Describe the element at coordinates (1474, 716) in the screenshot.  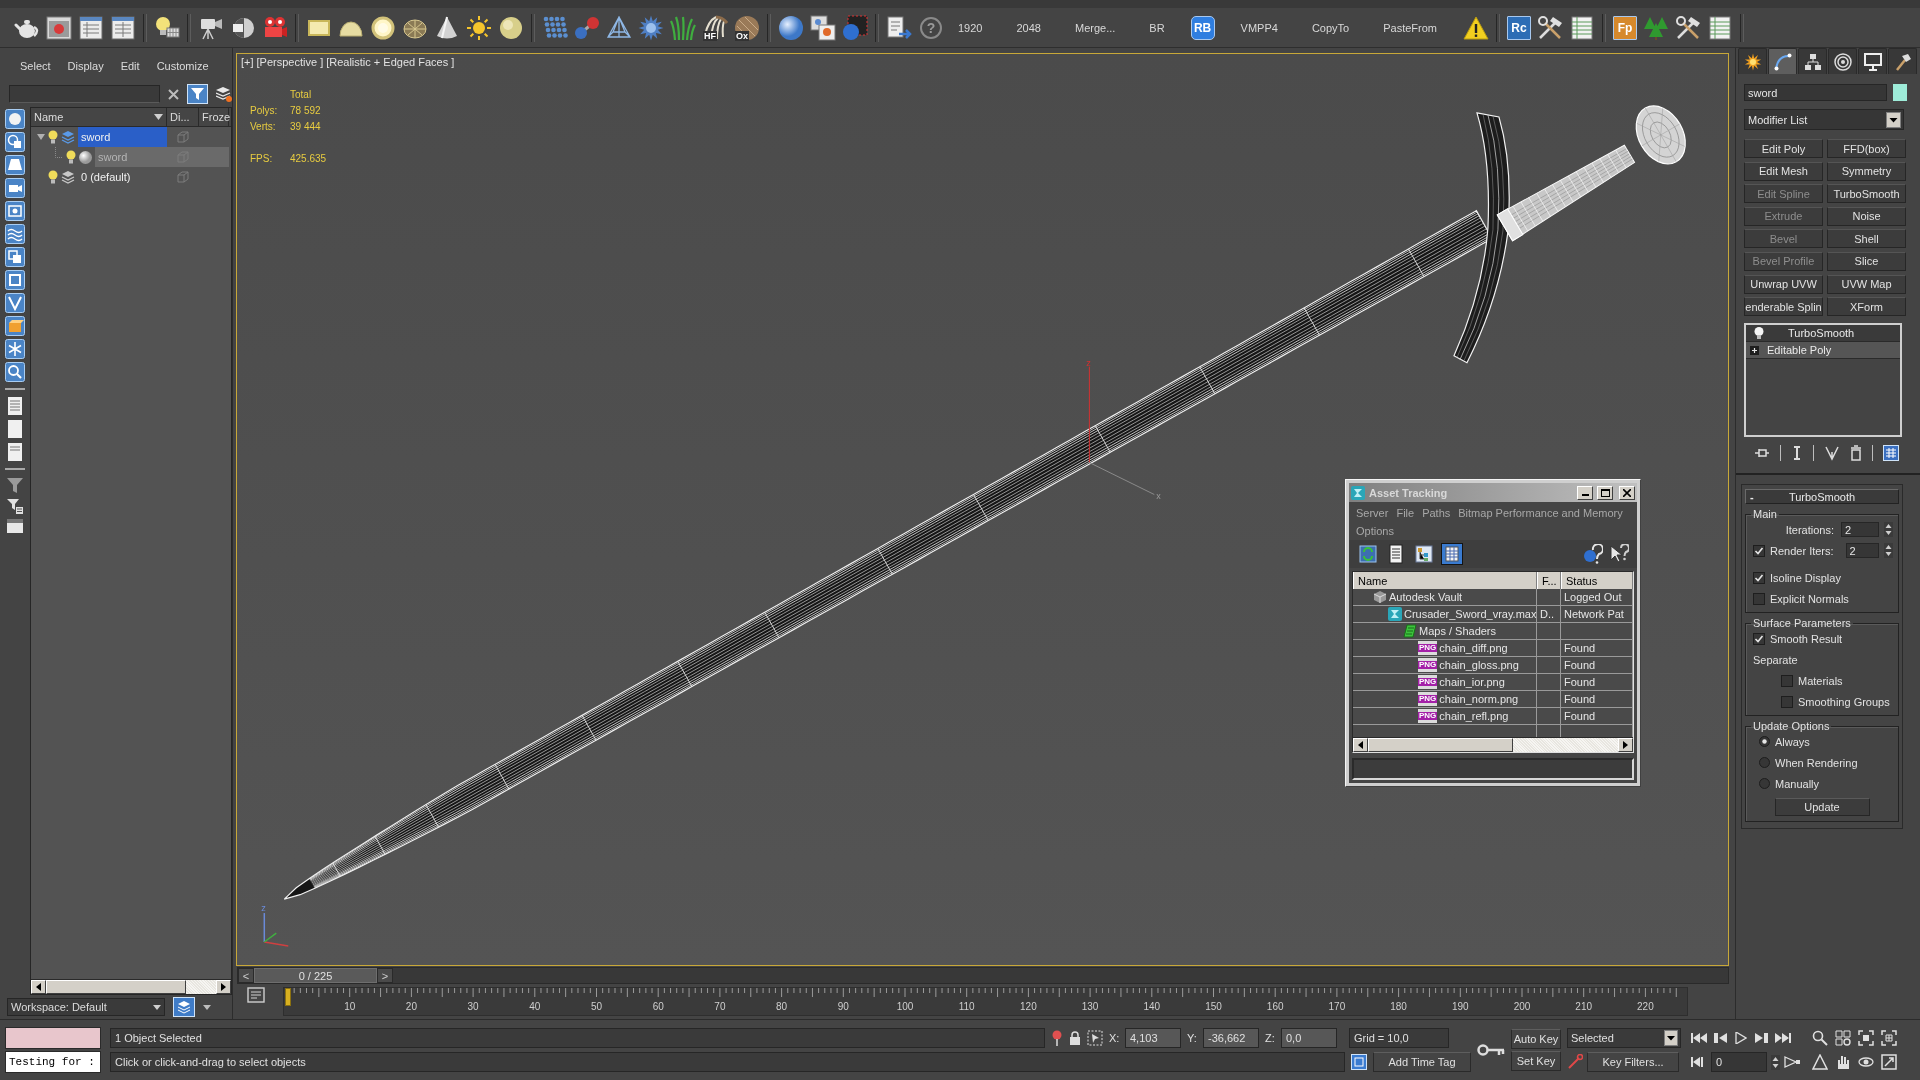
I see `asset-name: chain_refl.png` at that location.